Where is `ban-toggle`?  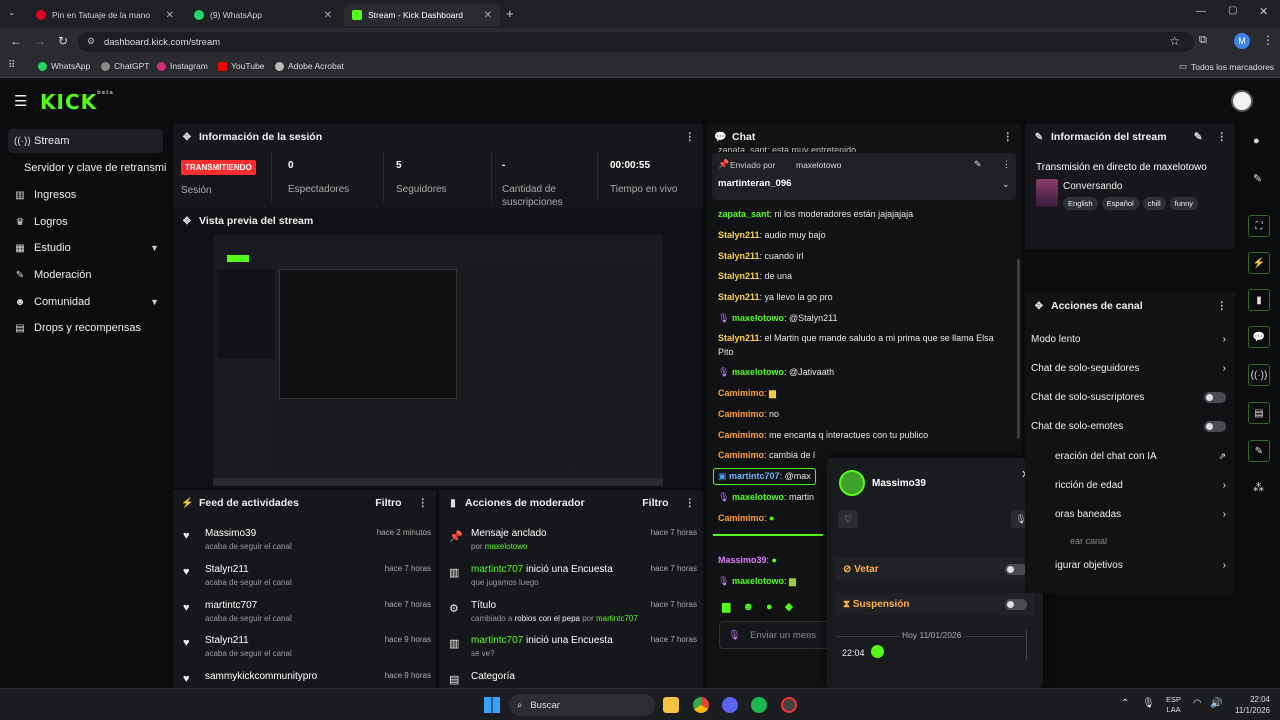 ban-toggle is located at coordinates (1016, 569).